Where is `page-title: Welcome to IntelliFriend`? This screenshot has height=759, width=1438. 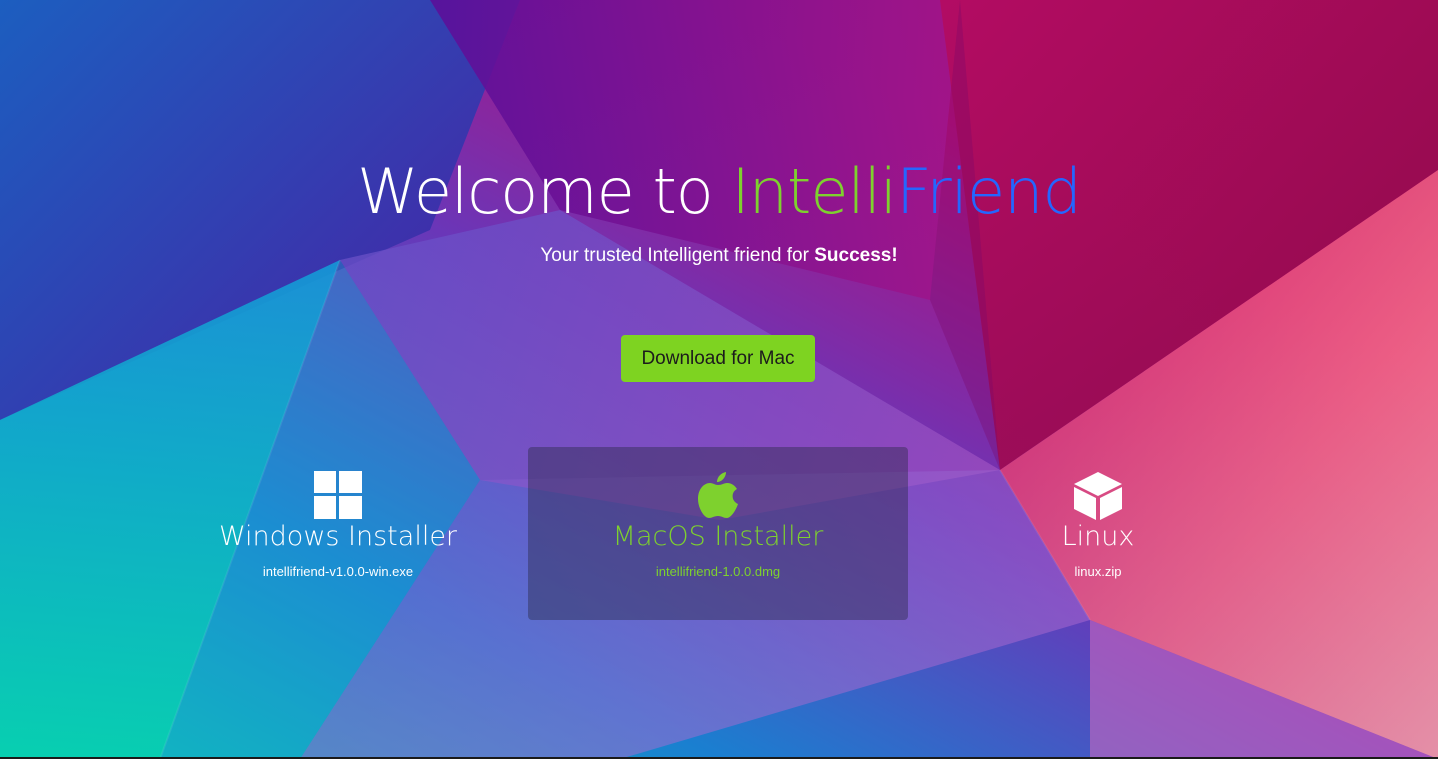 page-title: Welcome to IntelliFriend is located at coordinates (719, 192).